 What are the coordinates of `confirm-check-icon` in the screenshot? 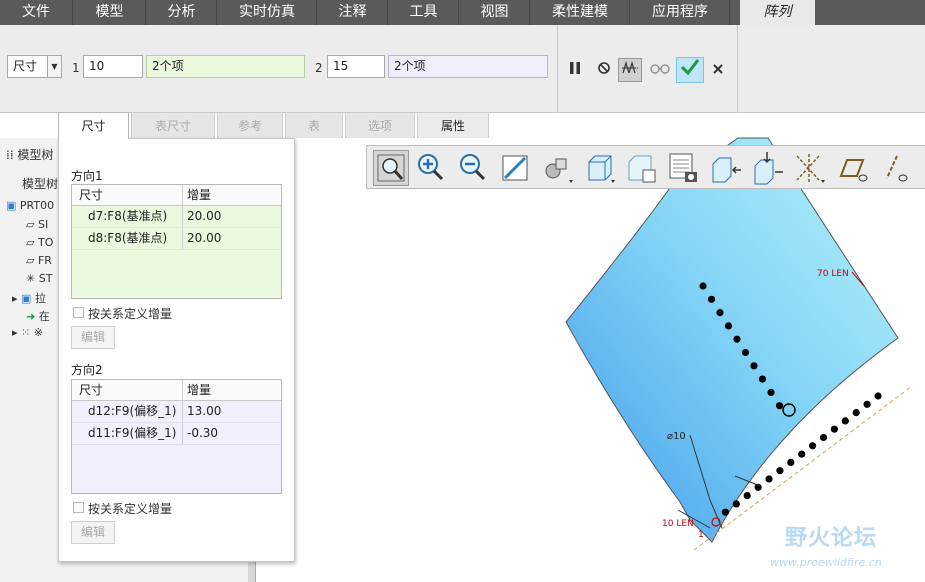 It's located at (690, 70).